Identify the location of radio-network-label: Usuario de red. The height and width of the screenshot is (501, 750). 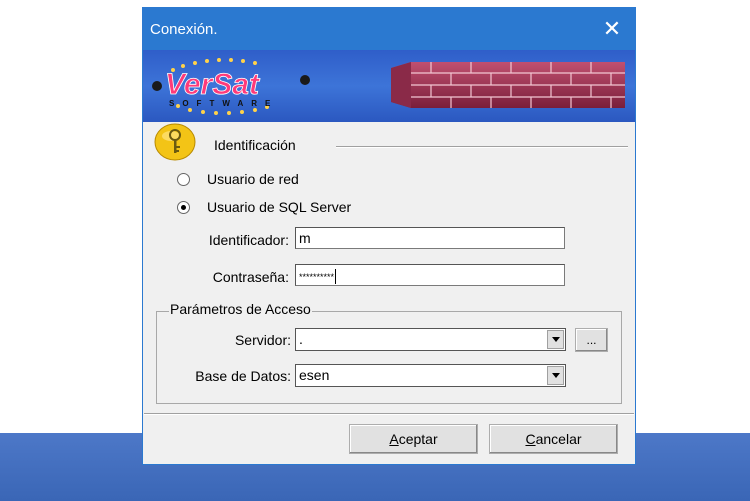
(253, 179).